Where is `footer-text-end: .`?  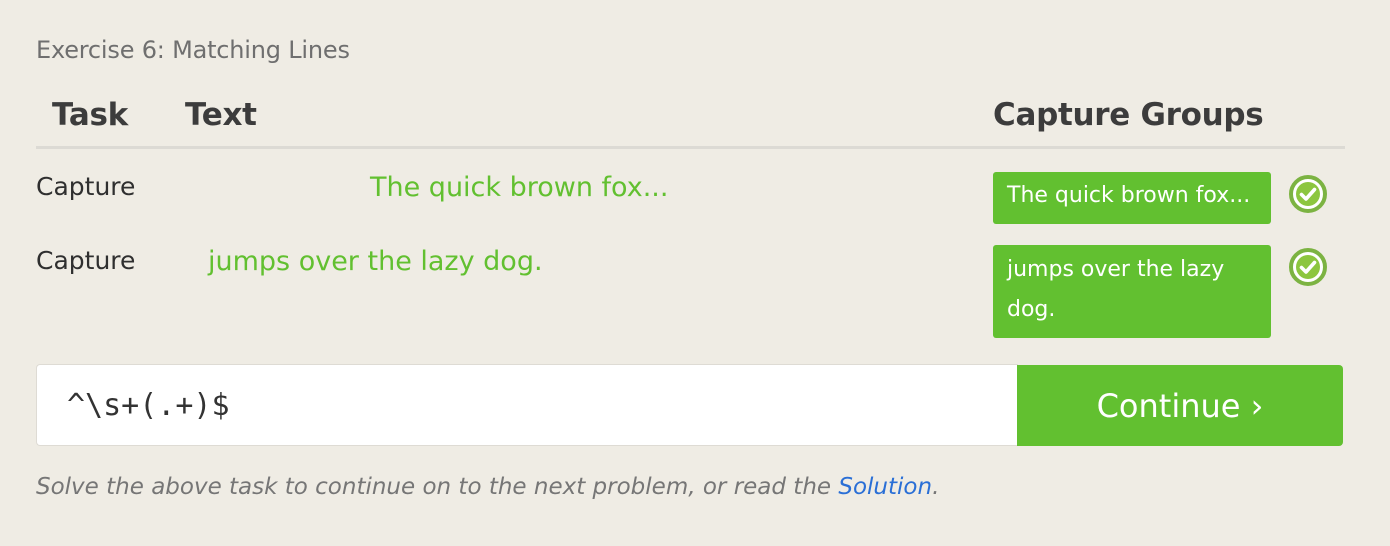 footer-text-end: . is located at coordinates (936, 487).